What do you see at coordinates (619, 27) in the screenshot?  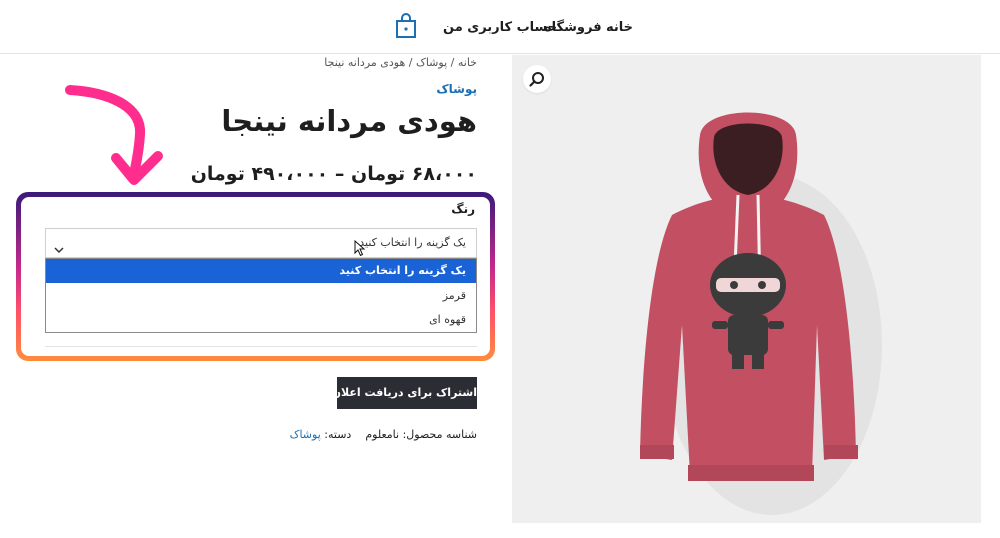 I see `nav-home: خانه` at bounding box center [619, 27].